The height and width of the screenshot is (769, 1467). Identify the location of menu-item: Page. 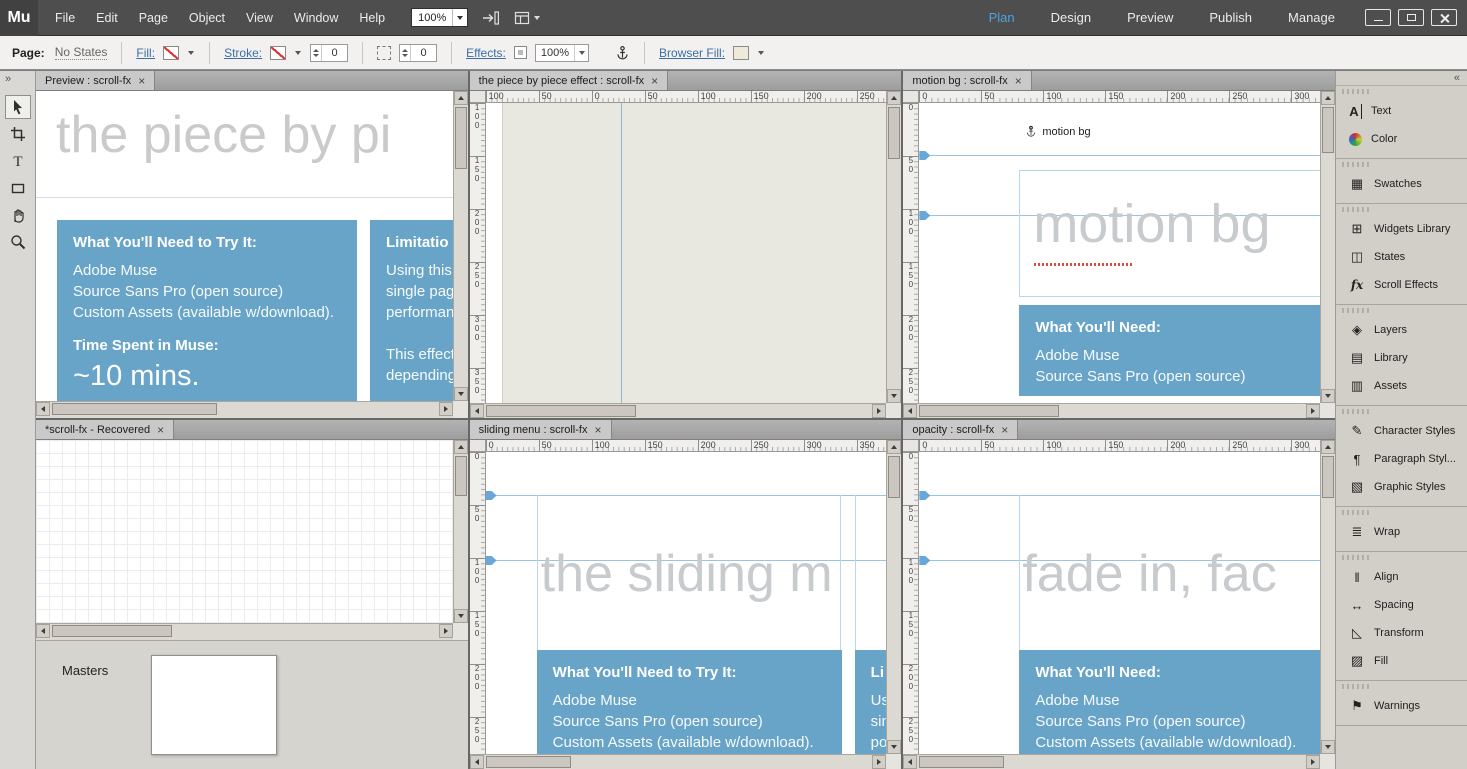
(153, 18).